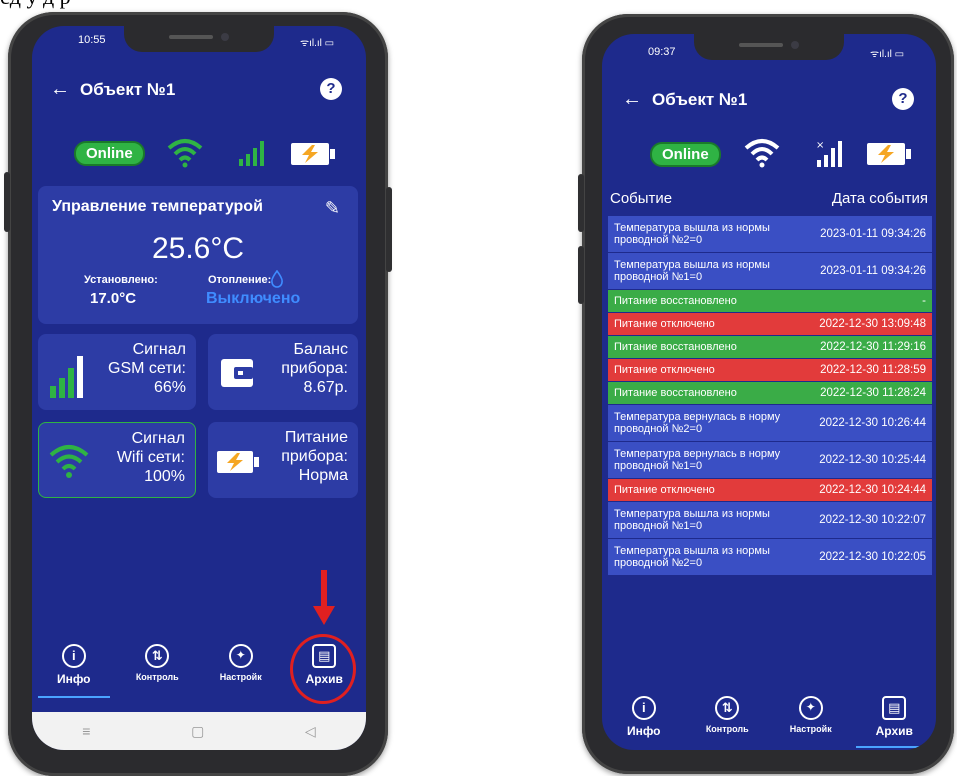 The width and height of the screenshot is (957, 776). Describe the element at coordinates (641, 198) in the screenshot. I see `column-event-header: Событие` at that location.